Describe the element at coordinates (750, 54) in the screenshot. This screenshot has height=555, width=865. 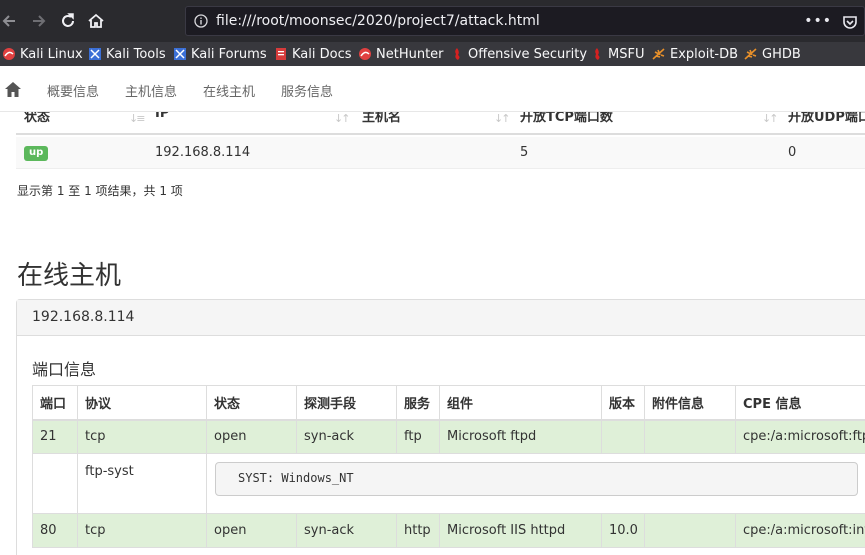
I see `ghdb-icon` at that location.